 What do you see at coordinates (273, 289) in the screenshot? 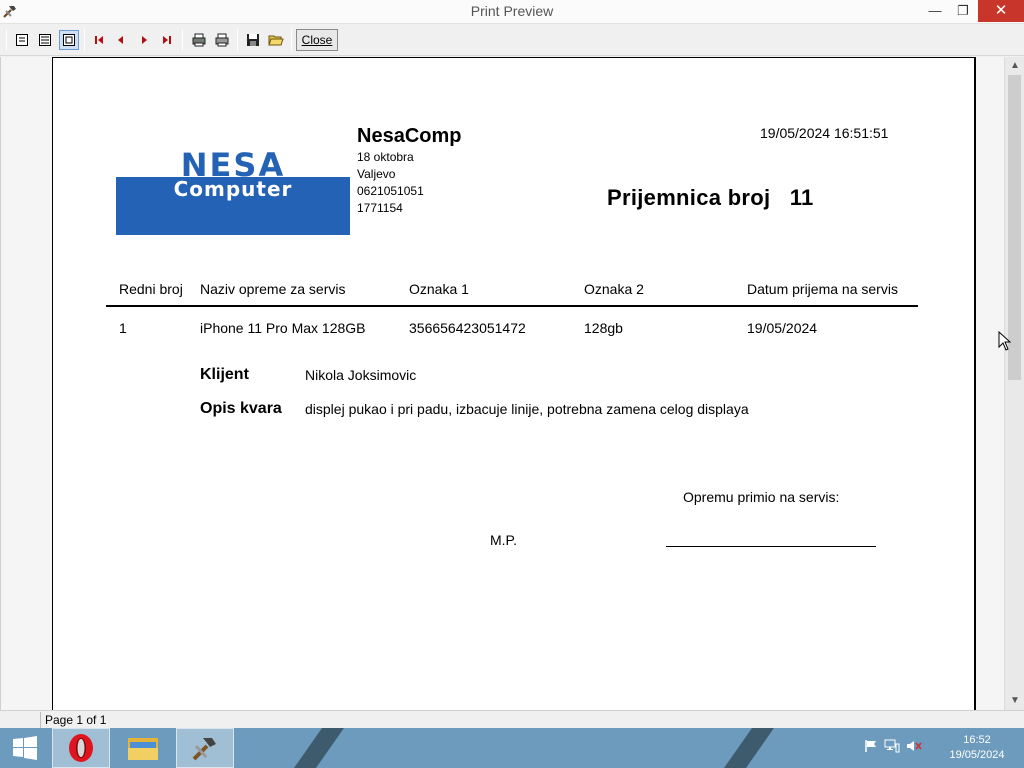
I see `column-header: Naziv opreme za servis` at bounding box center [273, 289].